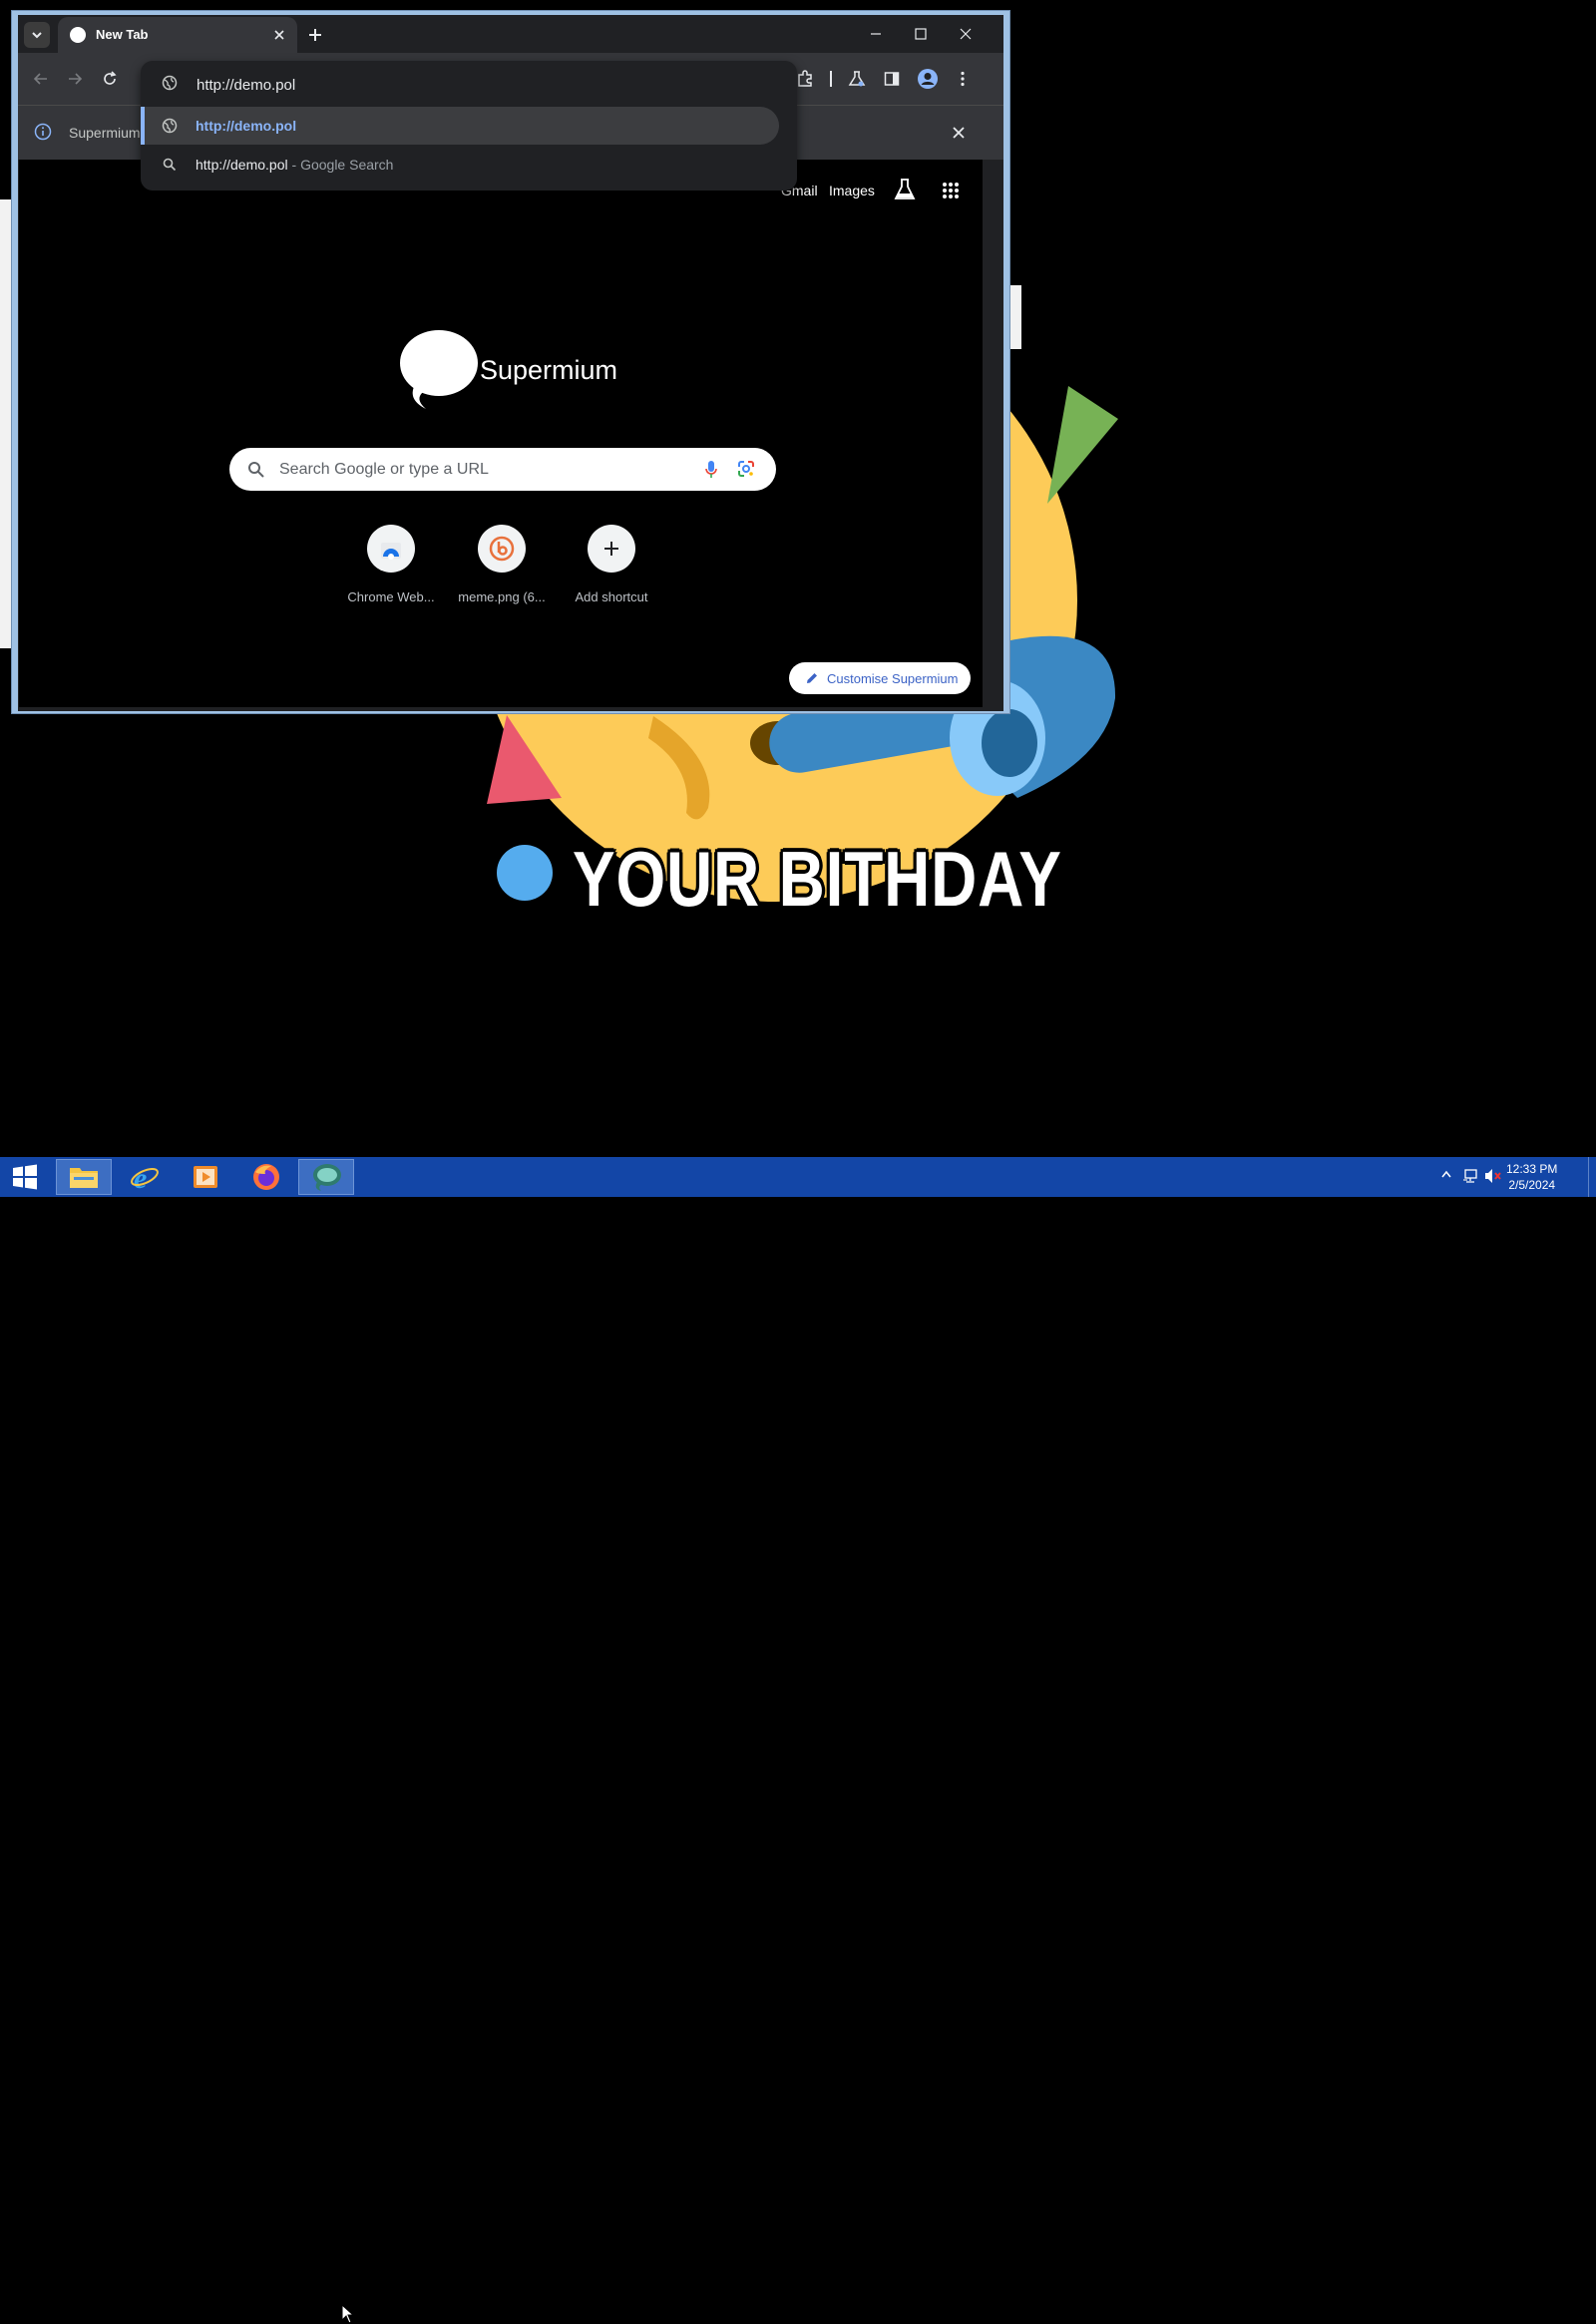 The image size is (1596, 2324). I want to click on network-tray-button, so click(1470, 1176).